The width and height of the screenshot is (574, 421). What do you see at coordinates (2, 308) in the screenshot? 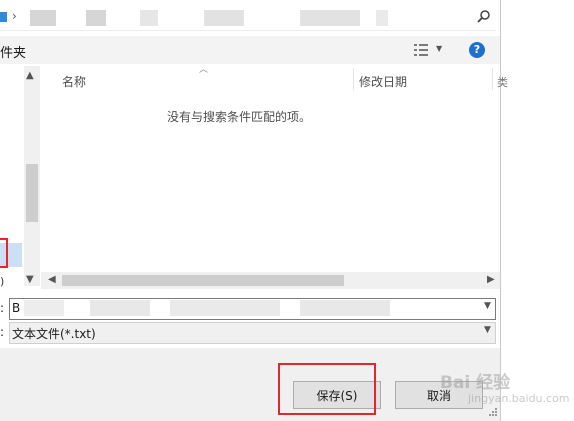
I see `filename-label: :` at bounding box center [2, 308].